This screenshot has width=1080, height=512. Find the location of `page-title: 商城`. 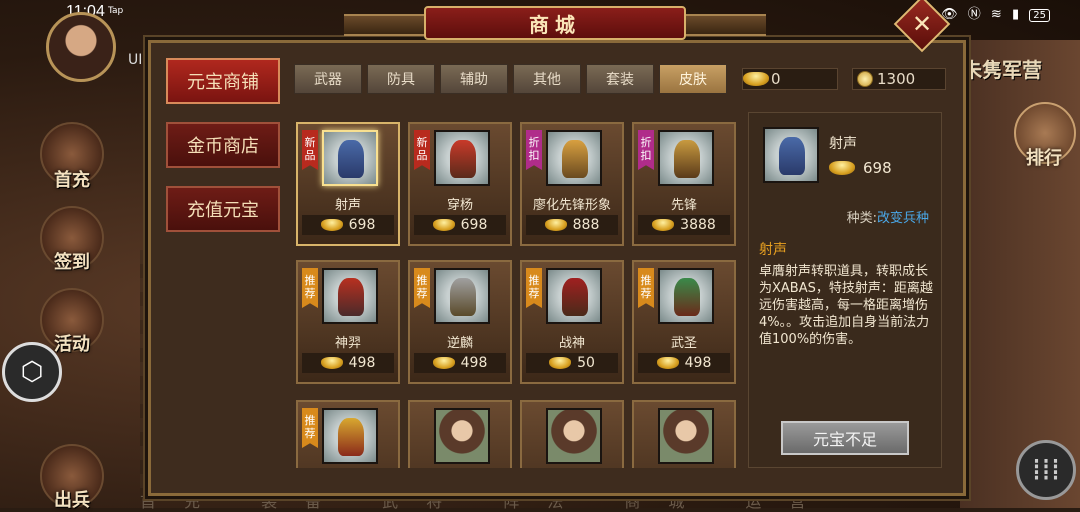

page-title: 商城 is located at coordinates (555, 23).